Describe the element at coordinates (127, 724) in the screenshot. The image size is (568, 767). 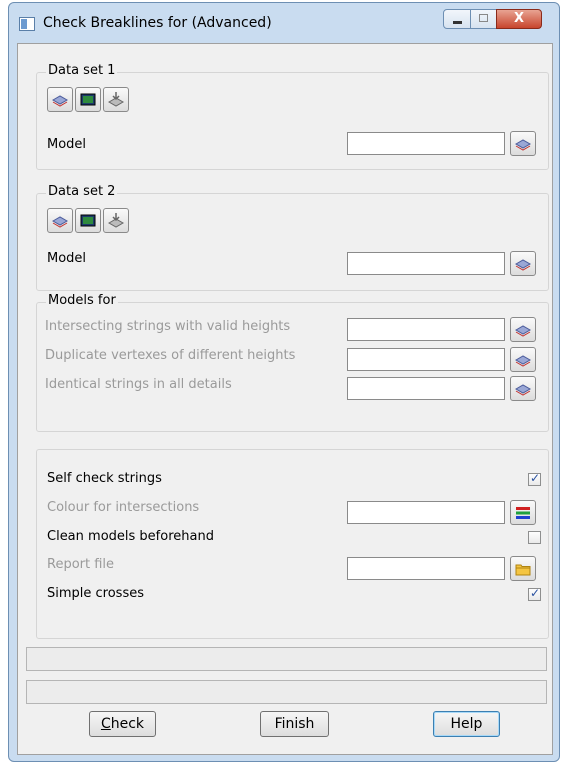
I see `check-label: heck` at that location.